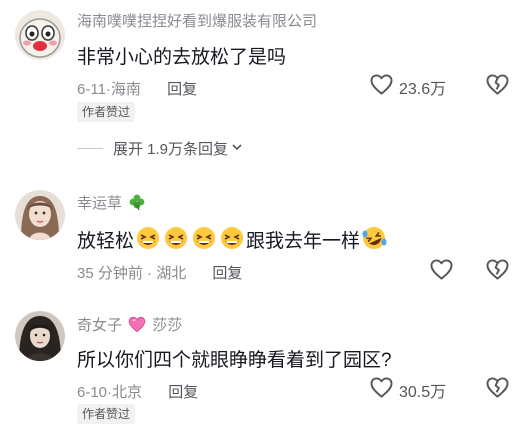  What do you see at coordinates (137, 204) in the screenshot?
I see `four-leaf-clover-icon` at bounding box center [137, 204].